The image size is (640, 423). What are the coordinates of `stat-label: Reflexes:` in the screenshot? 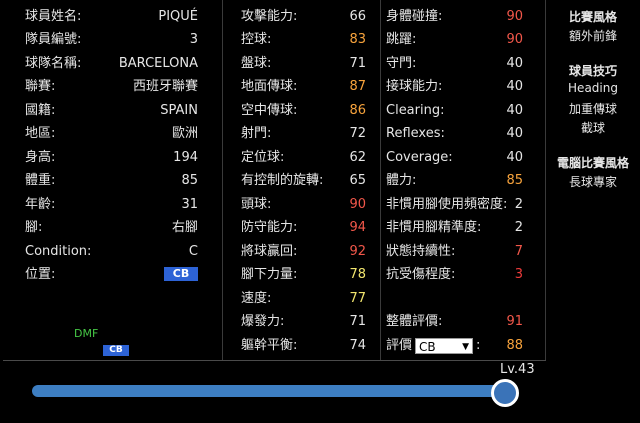 It's located at (415, 133).